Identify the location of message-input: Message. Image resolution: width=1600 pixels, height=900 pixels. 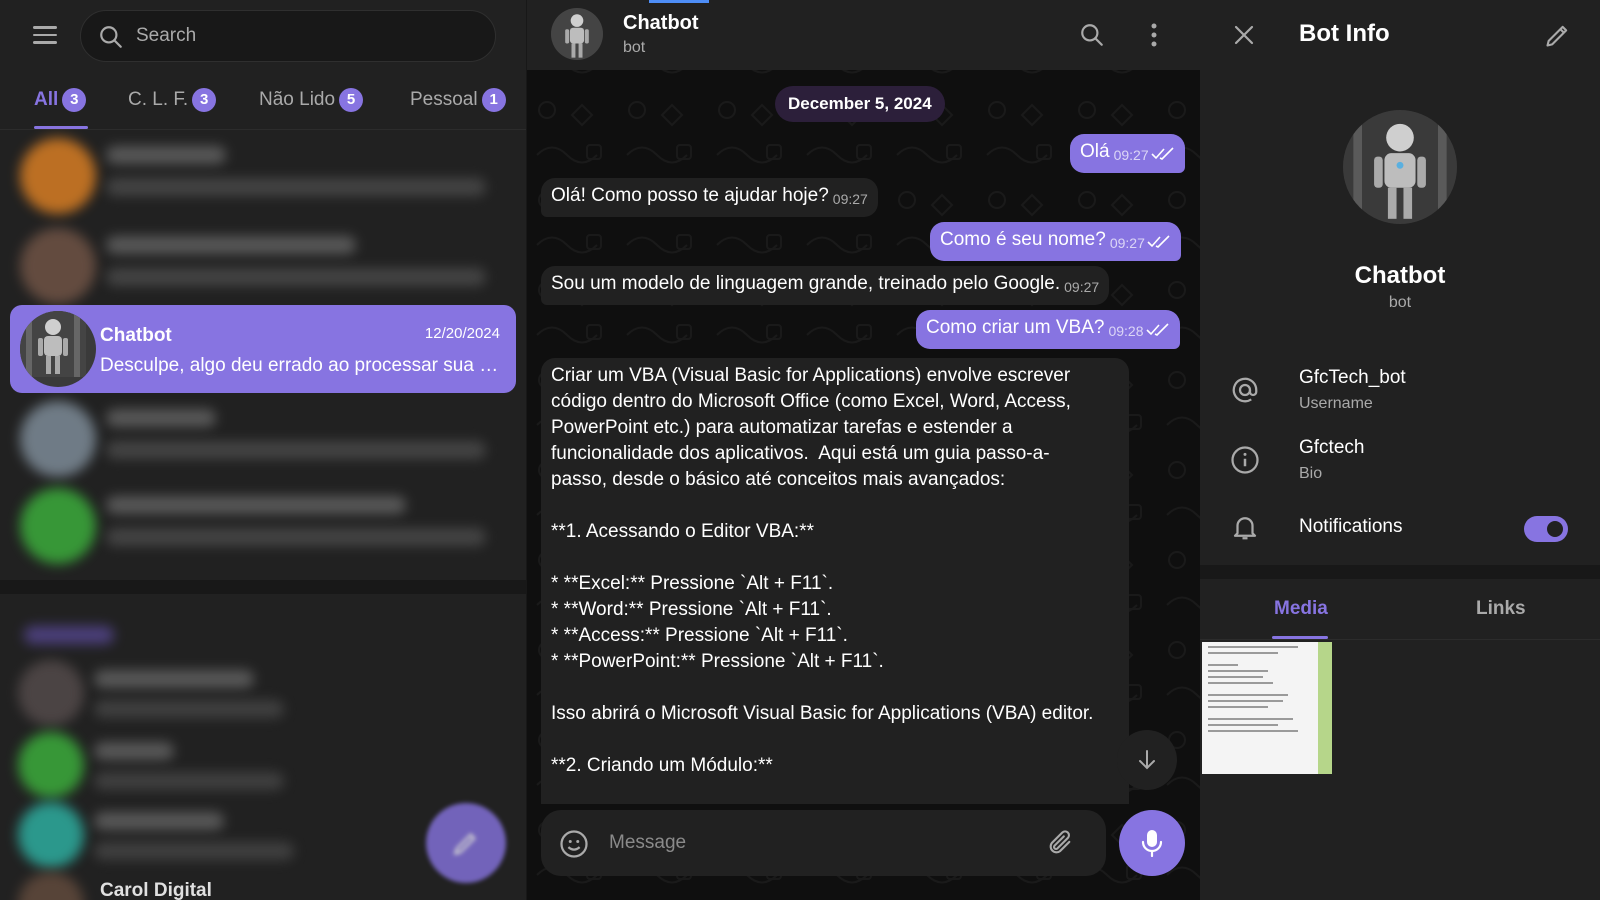
(647, 843).